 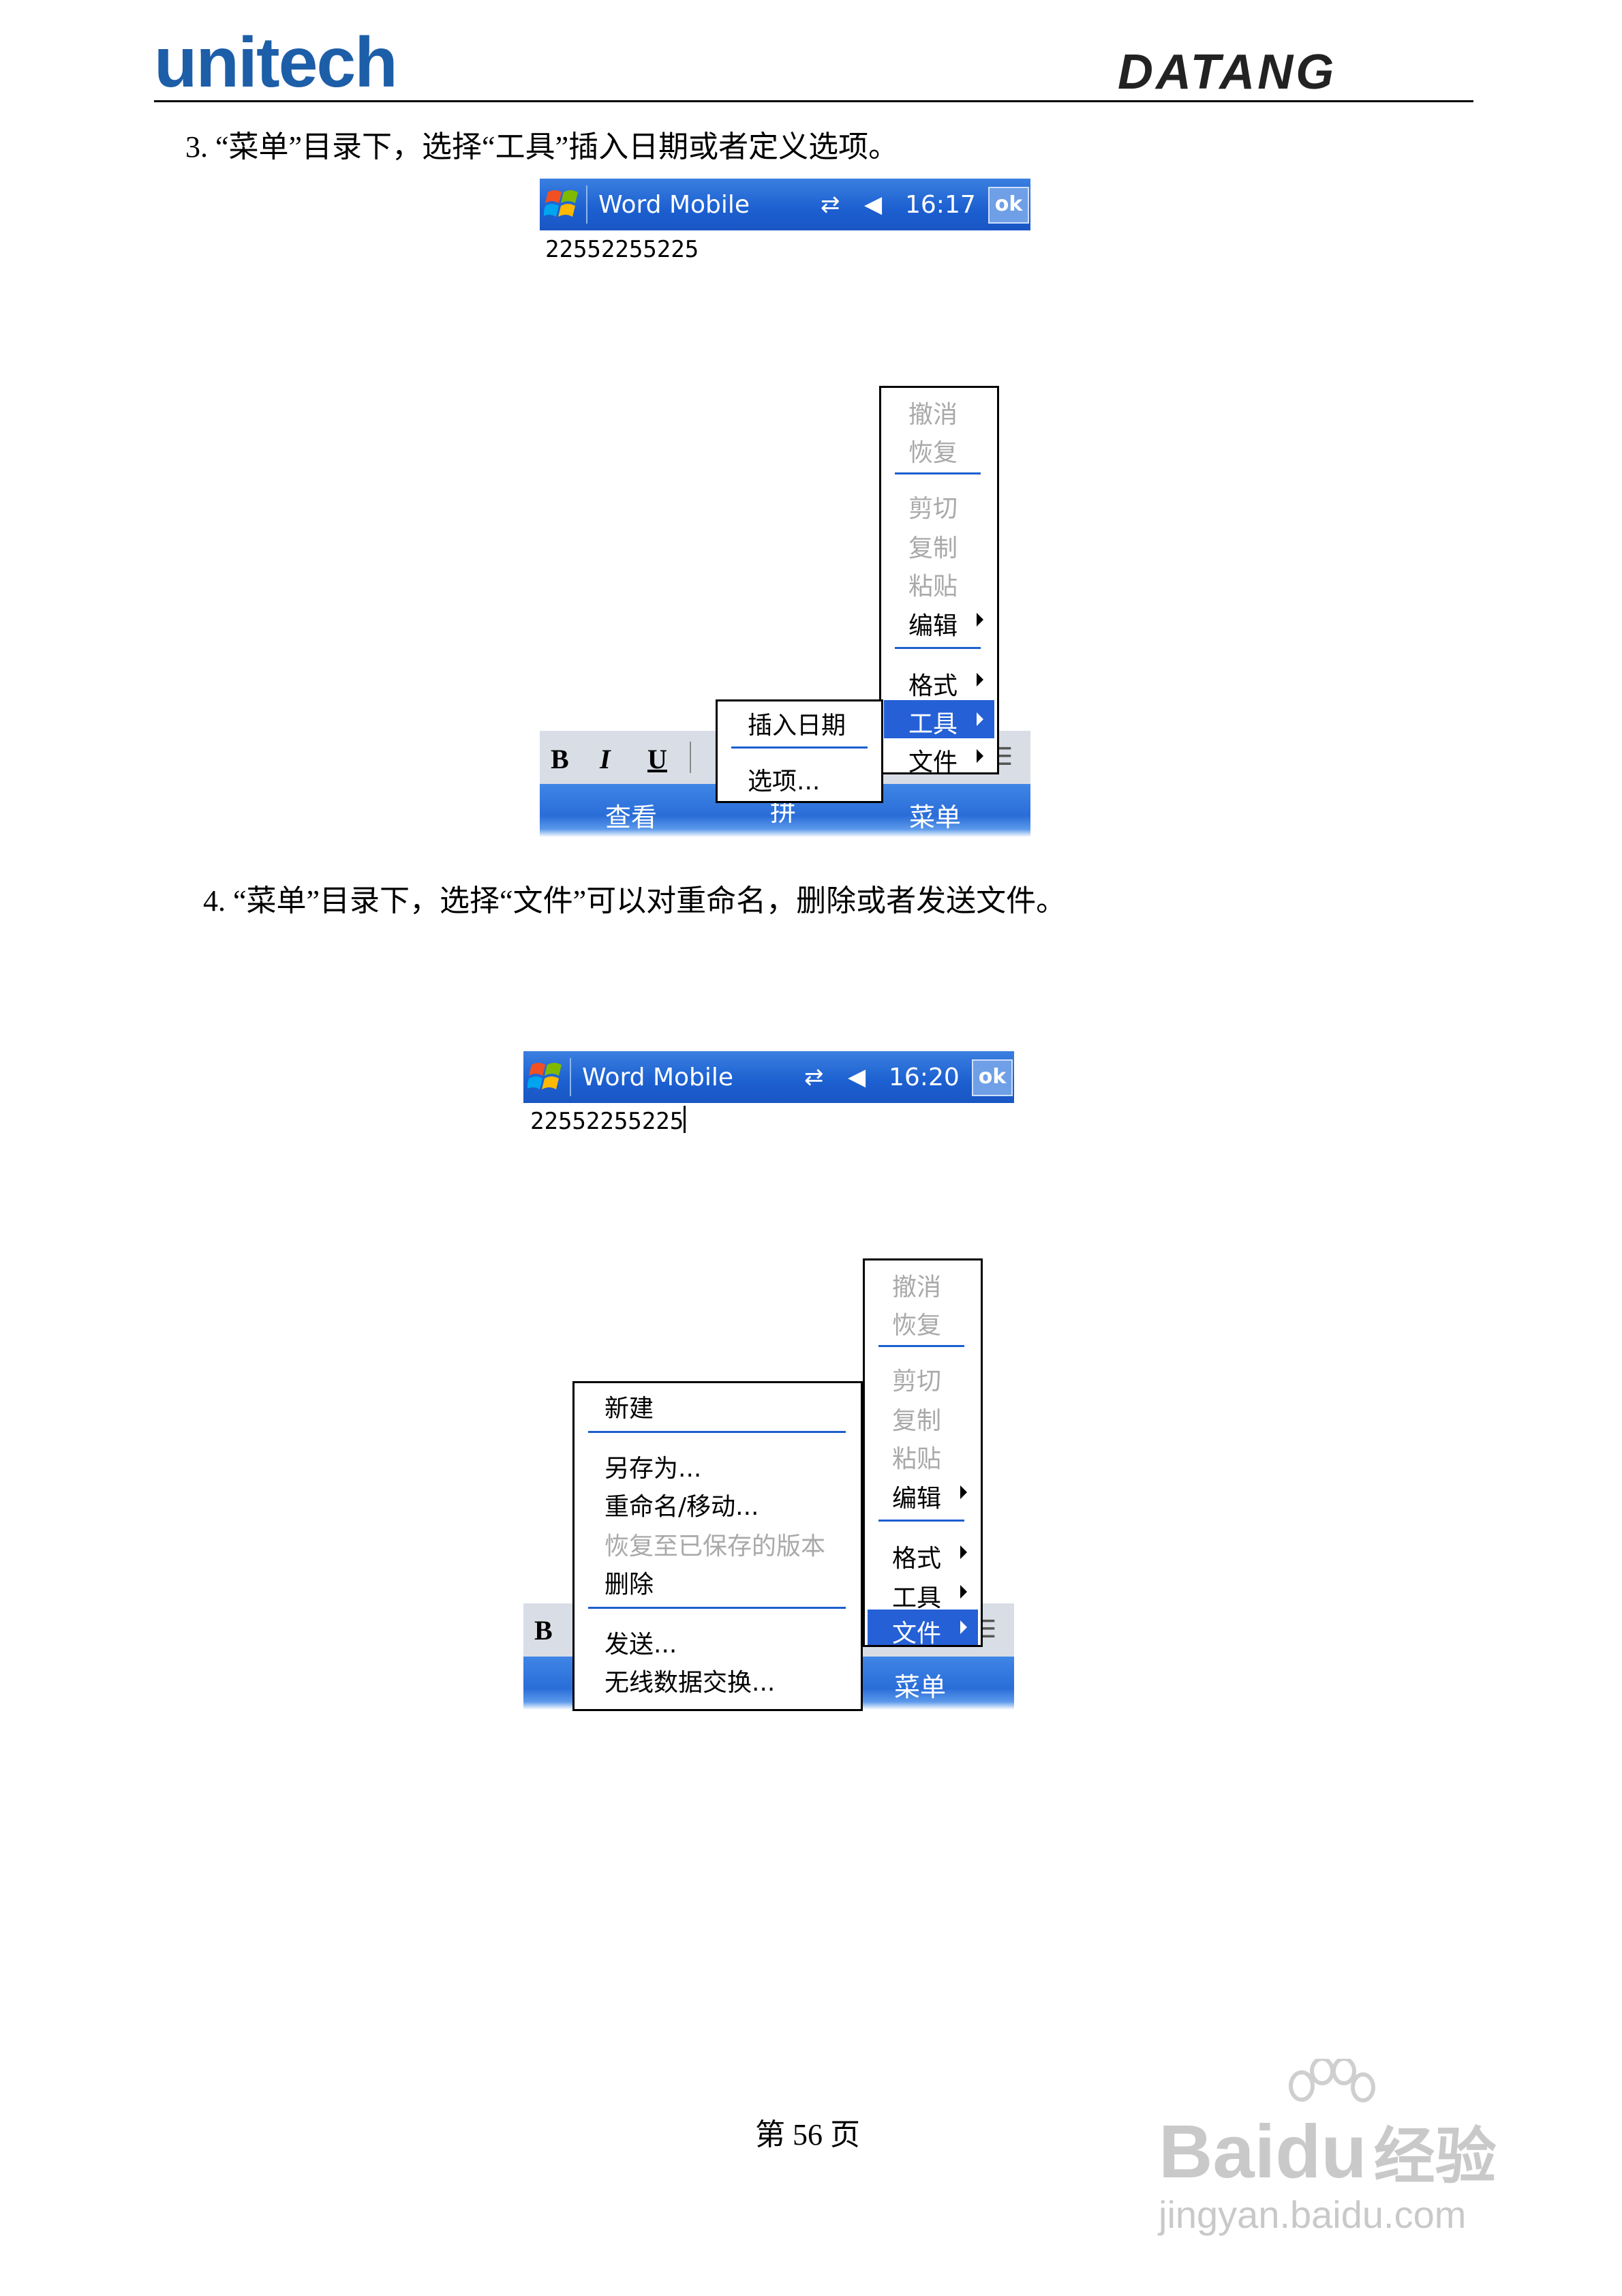 I want to click on submenu-item-insert-date: 插入日期, so click(x=797, y=724).